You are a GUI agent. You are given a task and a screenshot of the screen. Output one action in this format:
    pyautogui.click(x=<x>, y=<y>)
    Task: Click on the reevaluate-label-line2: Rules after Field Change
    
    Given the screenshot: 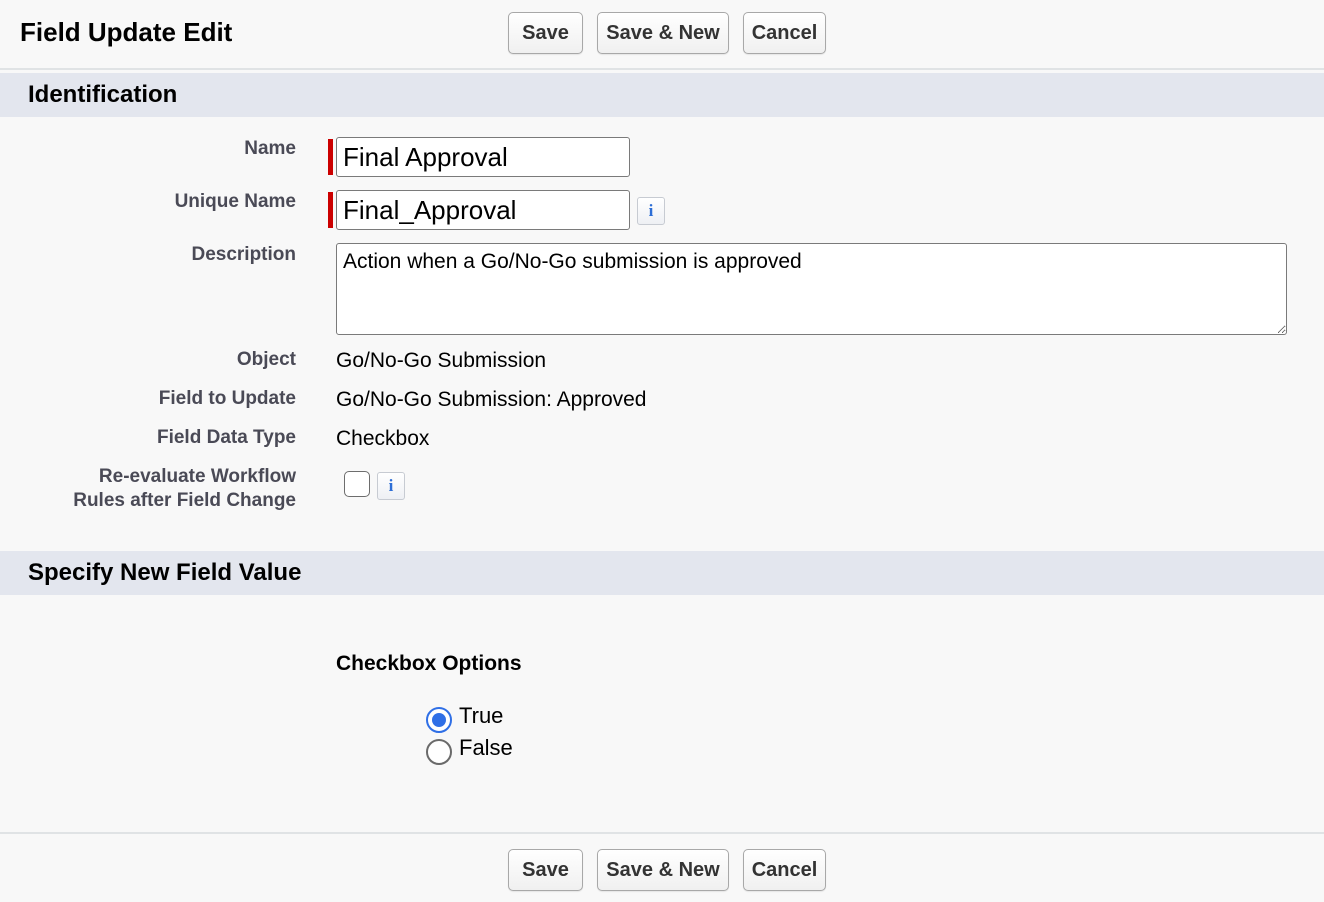 What is the action you would take?
    pyautogui.click(x=184, y=500)
    